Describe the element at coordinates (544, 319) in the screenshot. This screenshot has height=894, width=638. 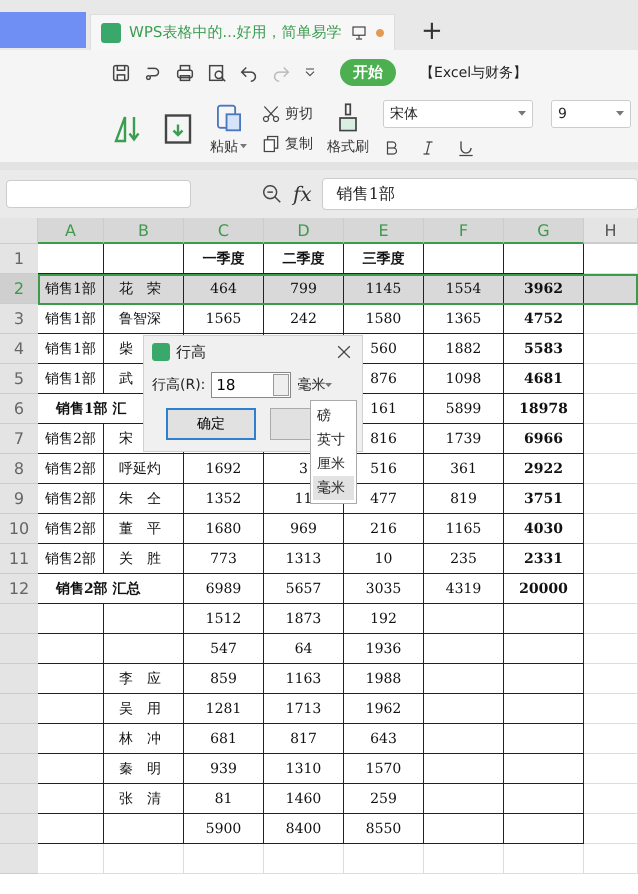
I see `table-cell: 4752` at that location.